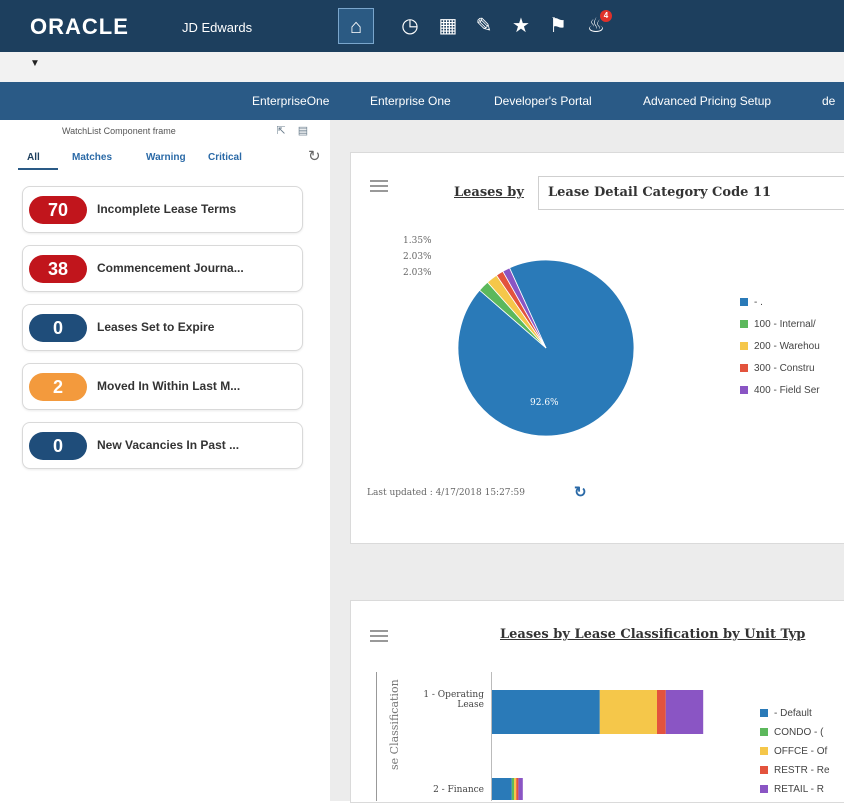  Describe the element at coordinates (784, 368) in the screenshot. I see `legend-label: 300 - Constru` at that location.